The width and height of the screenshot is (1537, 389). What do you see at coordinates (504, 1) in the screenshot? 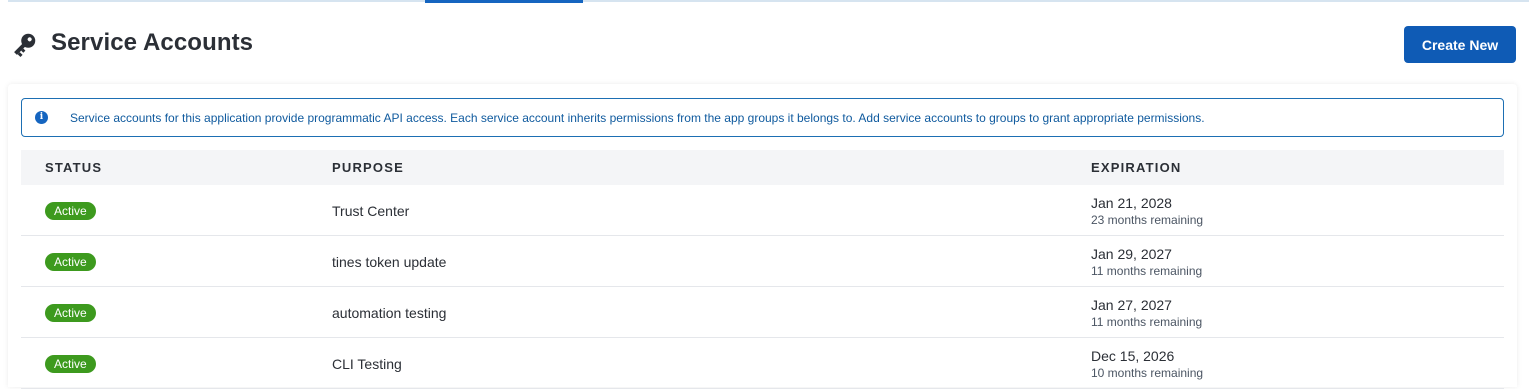
I see `active-tab-indicator` at bounding box center [504, 1].